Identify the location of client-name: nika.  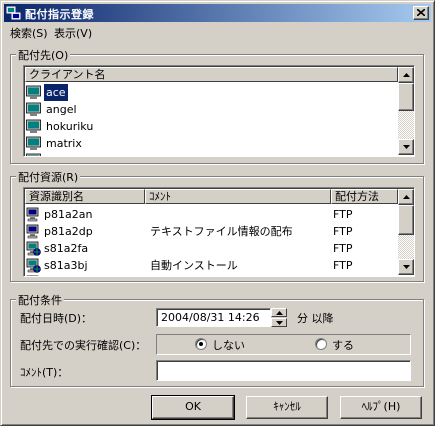
(57, 154).